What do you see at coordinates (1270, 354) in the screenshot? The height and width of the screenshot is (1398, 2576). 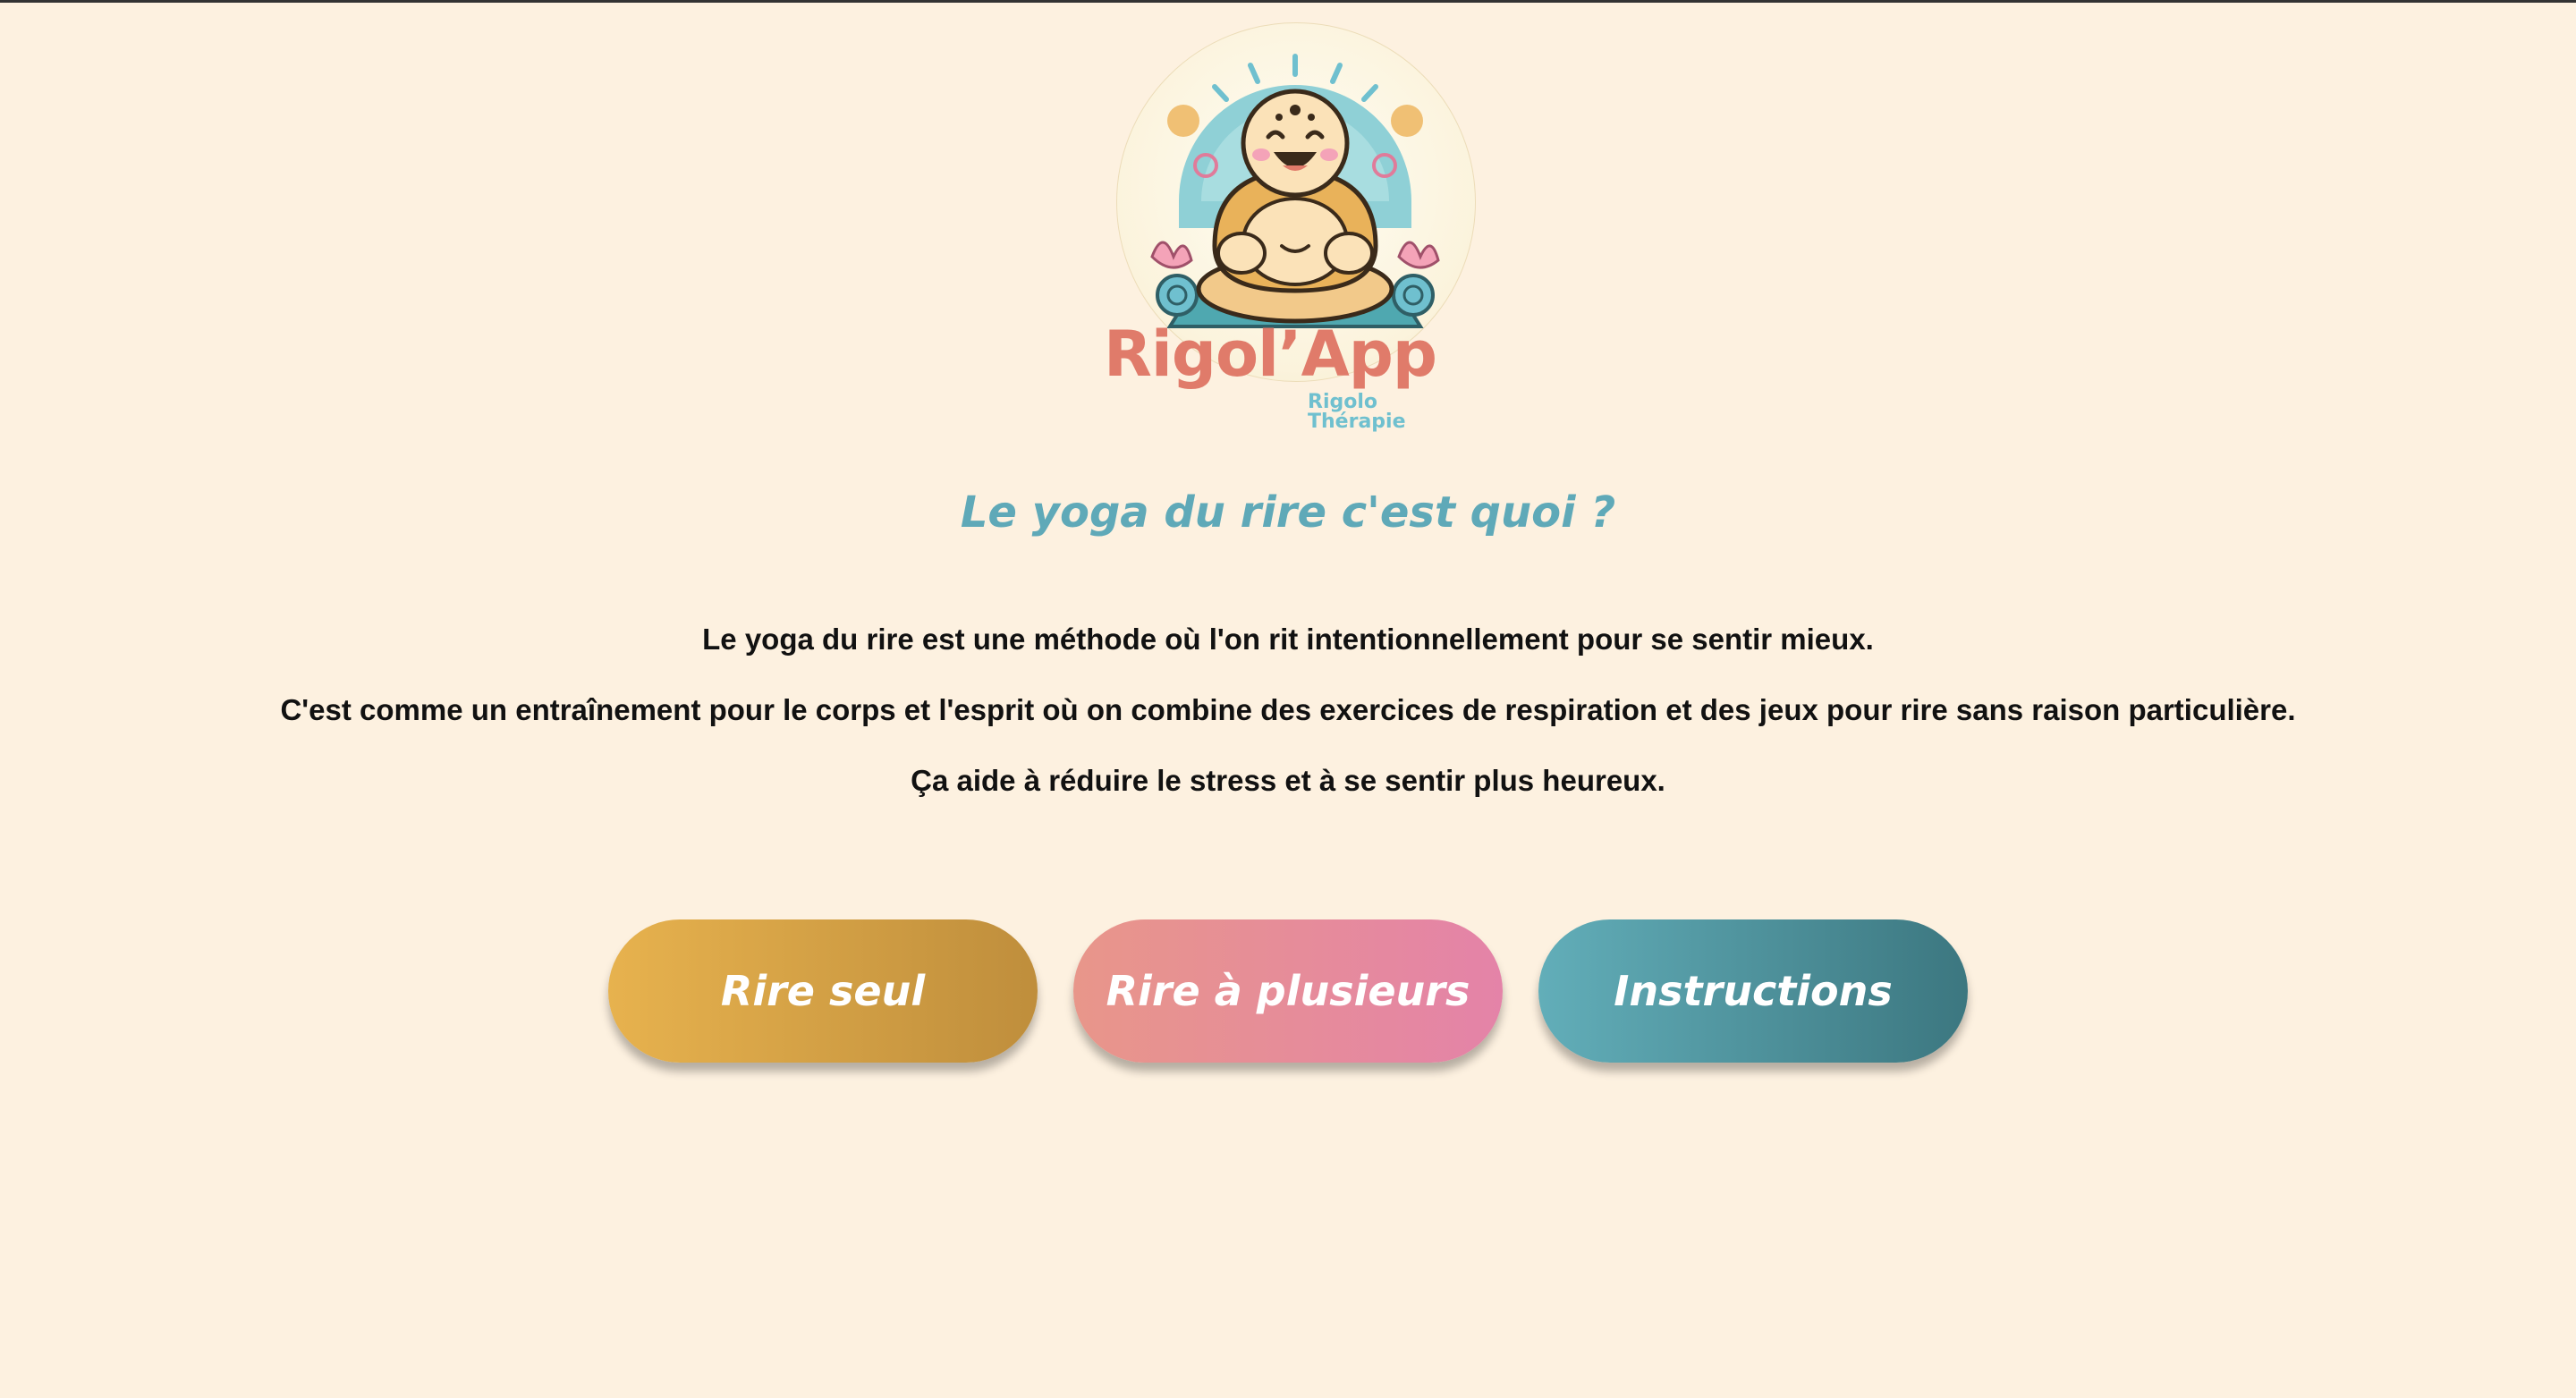 I see `logo-title: Rigol’App` at bounding box center [1270, 354].